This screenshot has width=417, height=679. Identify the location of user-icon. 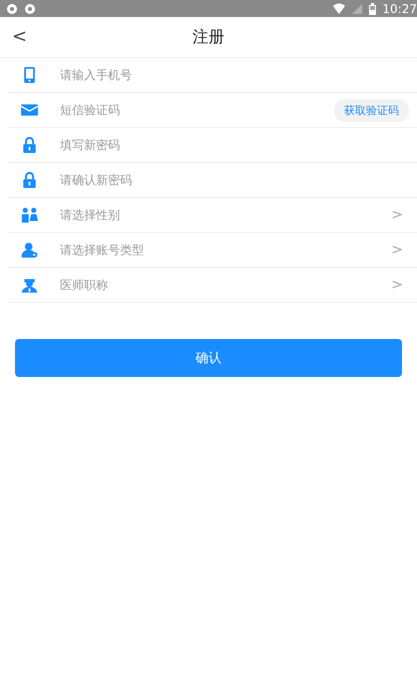
(29, 250).